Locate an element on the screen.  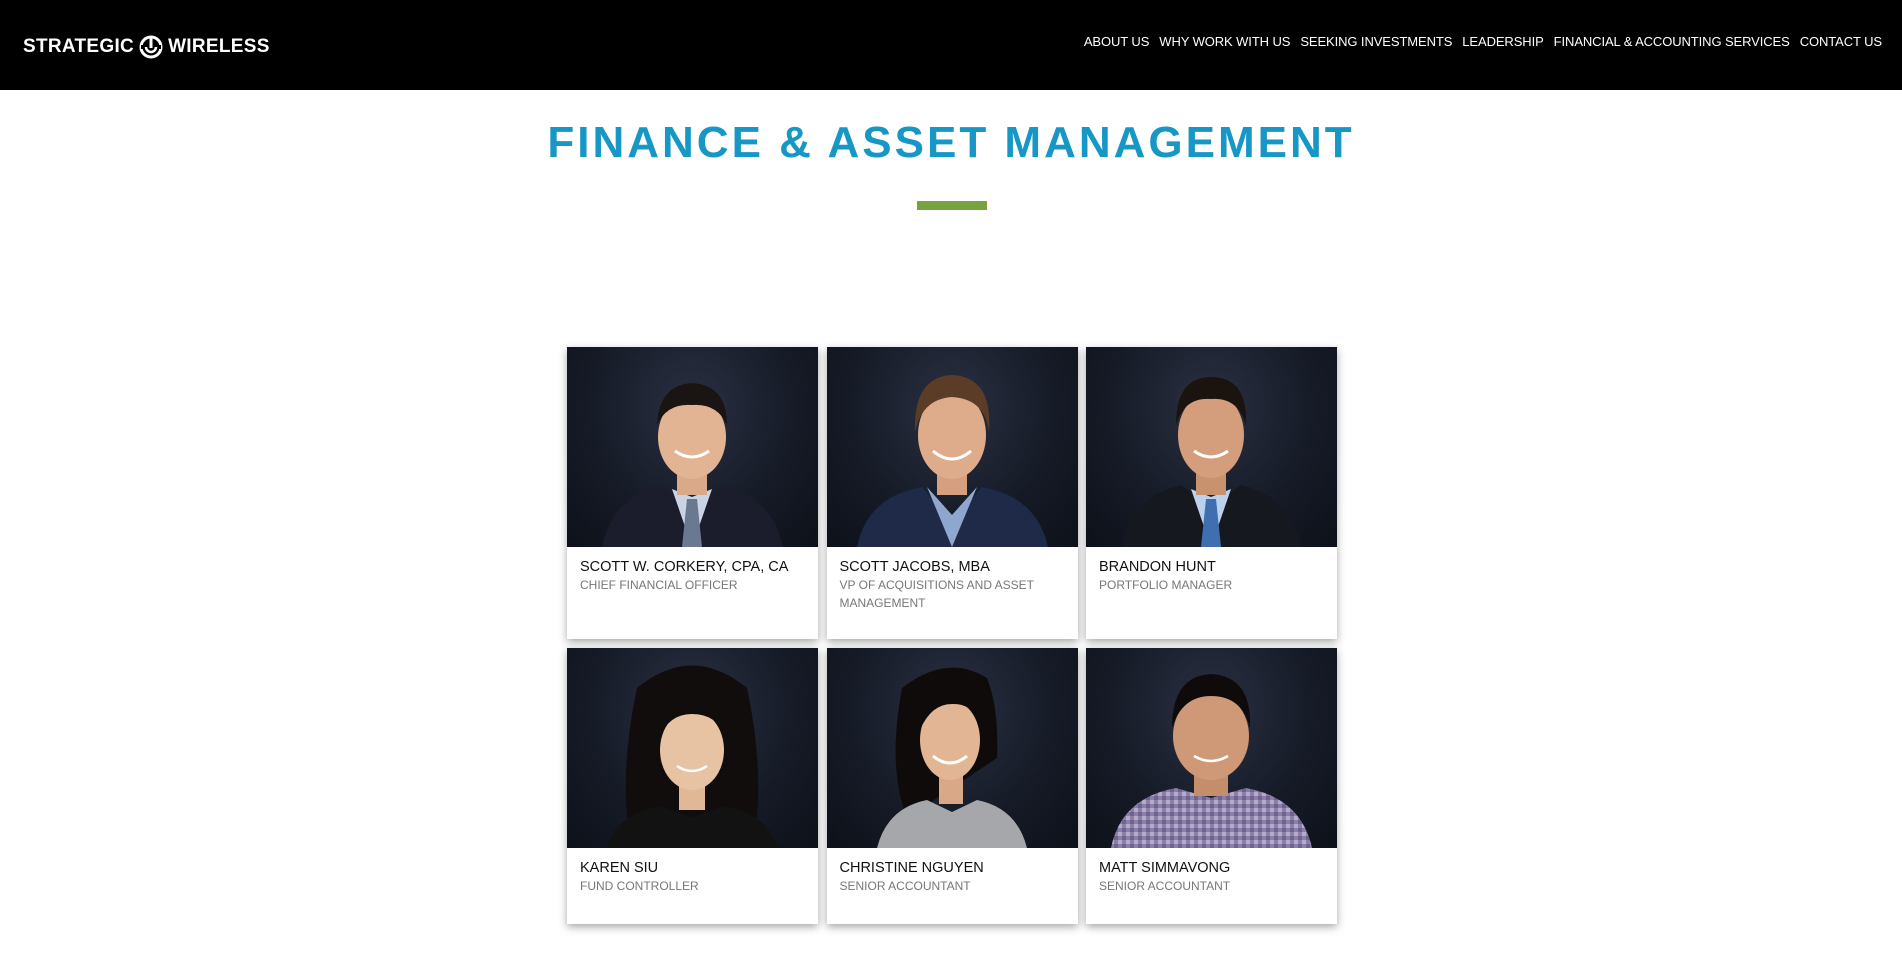
headshot-woman-black-top is located at coordinates (692, 756).